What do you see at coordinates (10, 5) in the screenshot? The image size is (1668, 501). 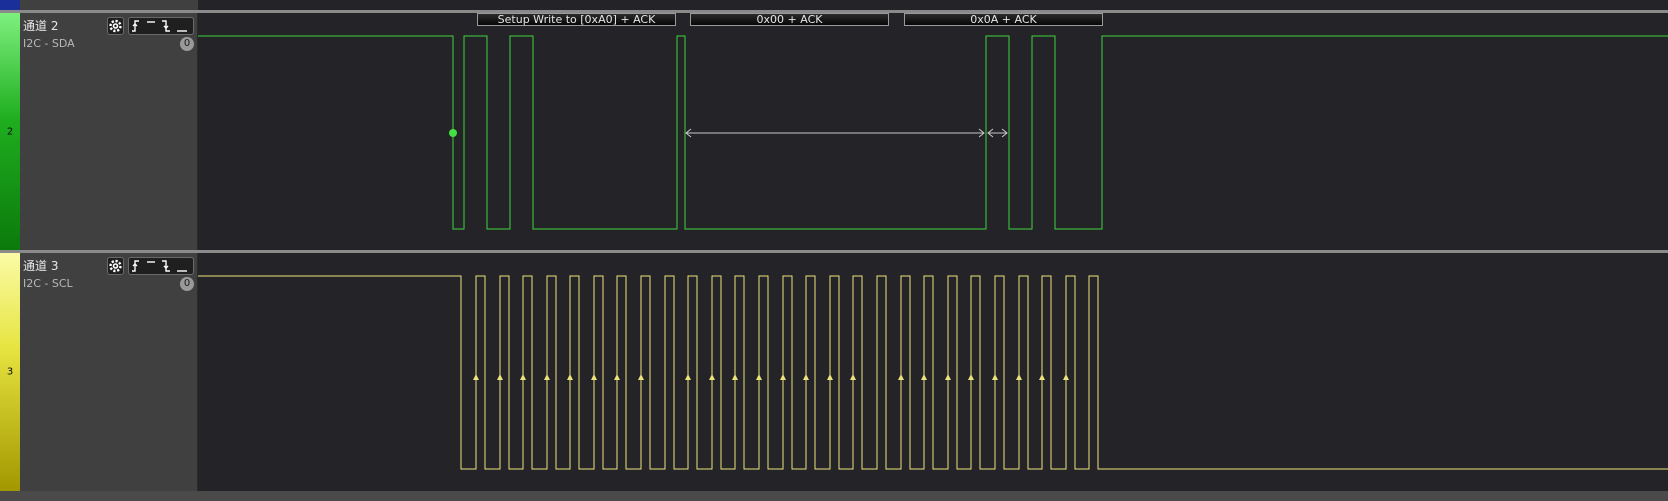 I see `channel-1-color-bar` at bounding box center [10, 5].